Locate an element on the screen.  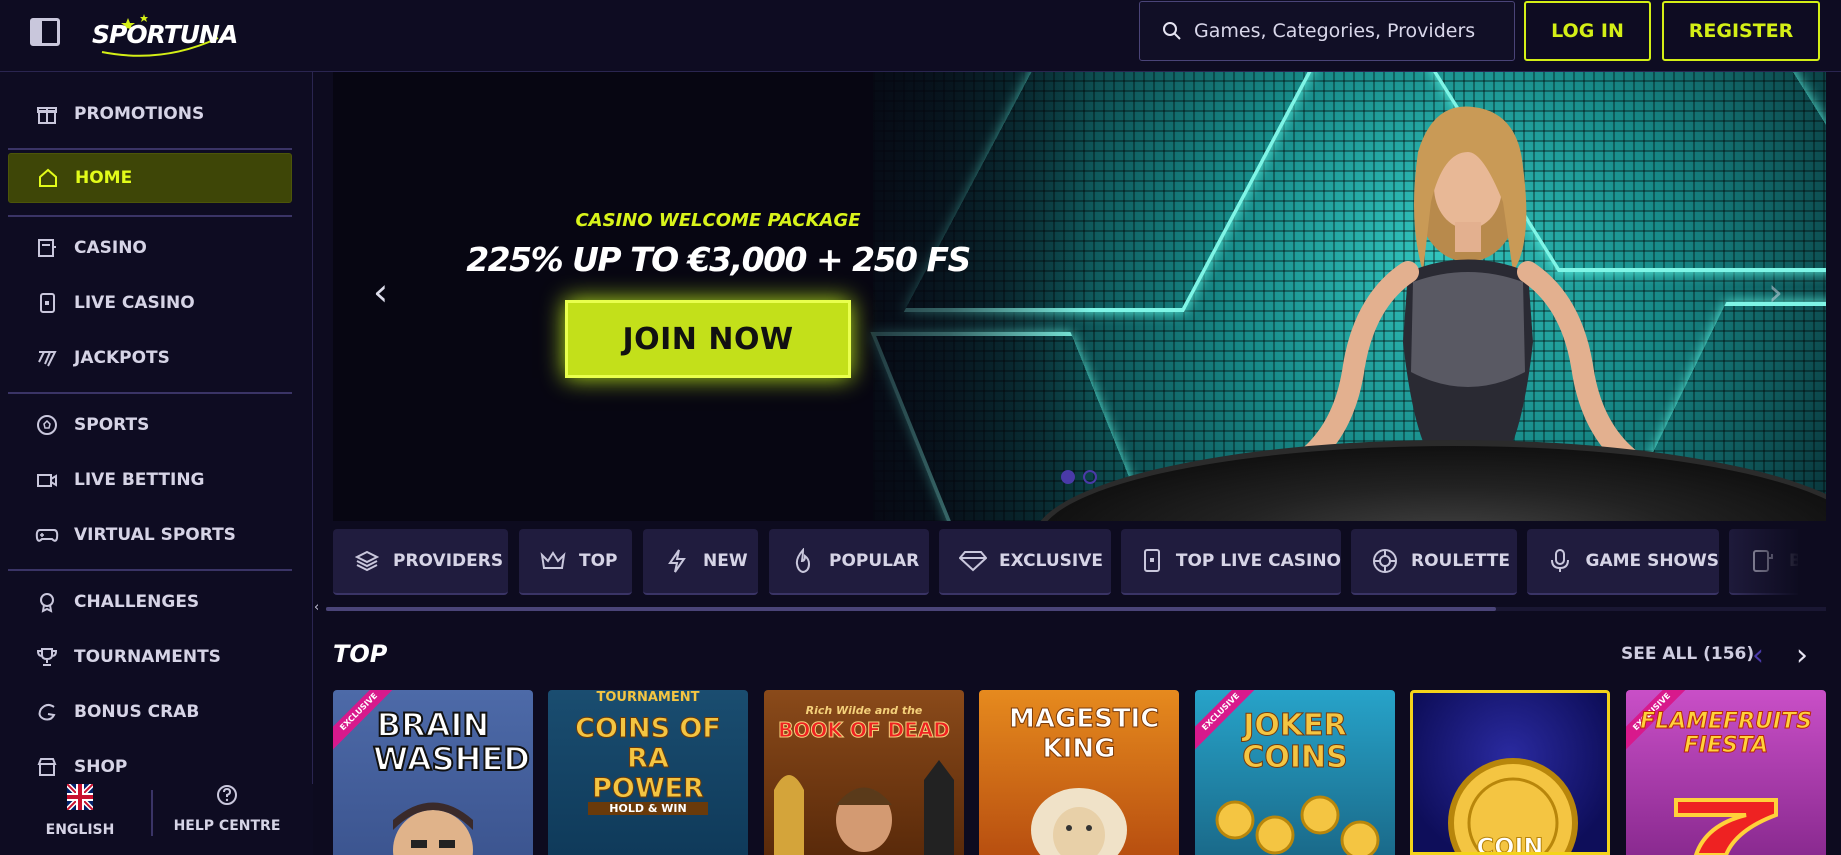
carousel-dot is located at coordinates (1090, 477).